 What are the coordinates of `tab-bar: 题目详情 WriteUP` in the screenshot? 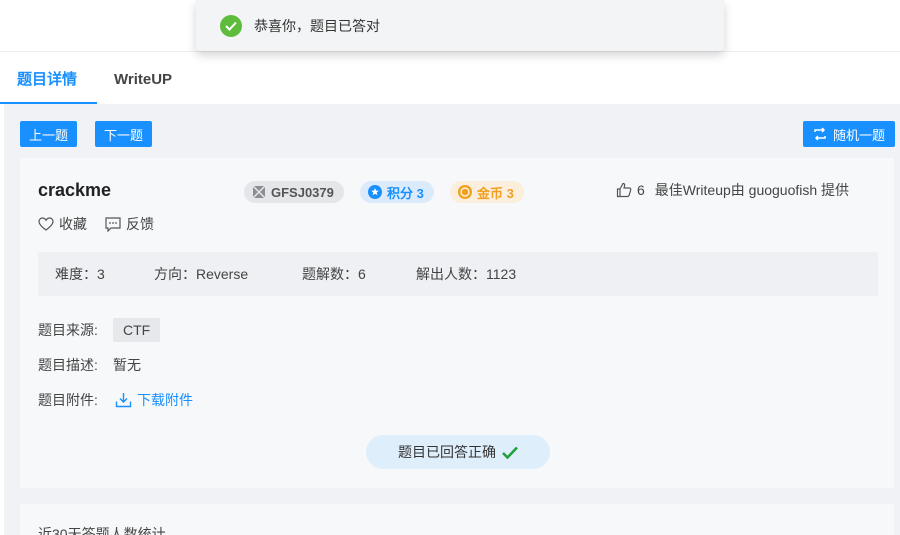 It's located at (450, 78).